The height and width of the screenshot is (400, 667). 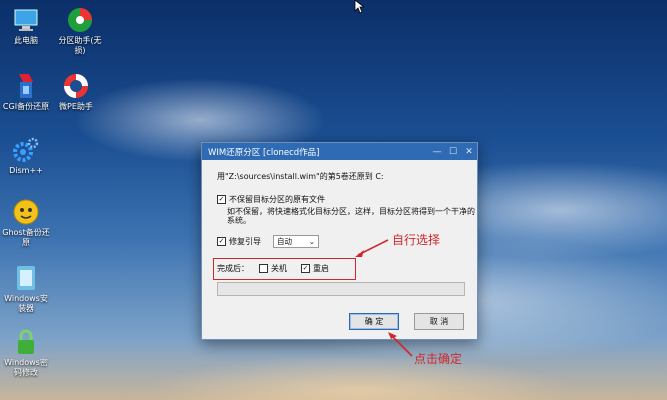 What do you see at coordinates (400, 344) in the screenshot?
I see `arrow-to-ok-icon` at bounding box center [400, 344].